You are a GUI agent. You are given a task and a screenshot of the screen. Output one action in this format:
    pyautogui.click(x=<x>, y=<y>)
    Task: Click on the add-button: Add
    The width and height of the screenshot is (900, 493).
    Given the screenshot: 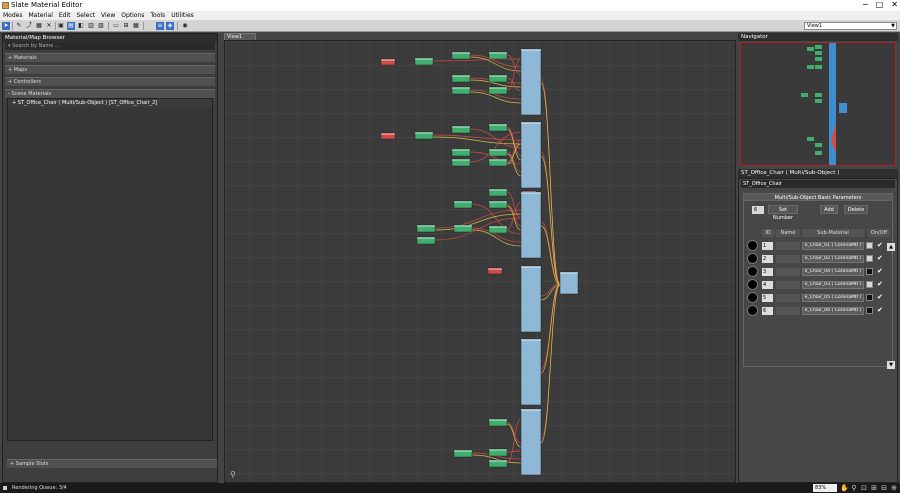 What is the action you would take?
    pyautogui.click(x=829, y=209)
    